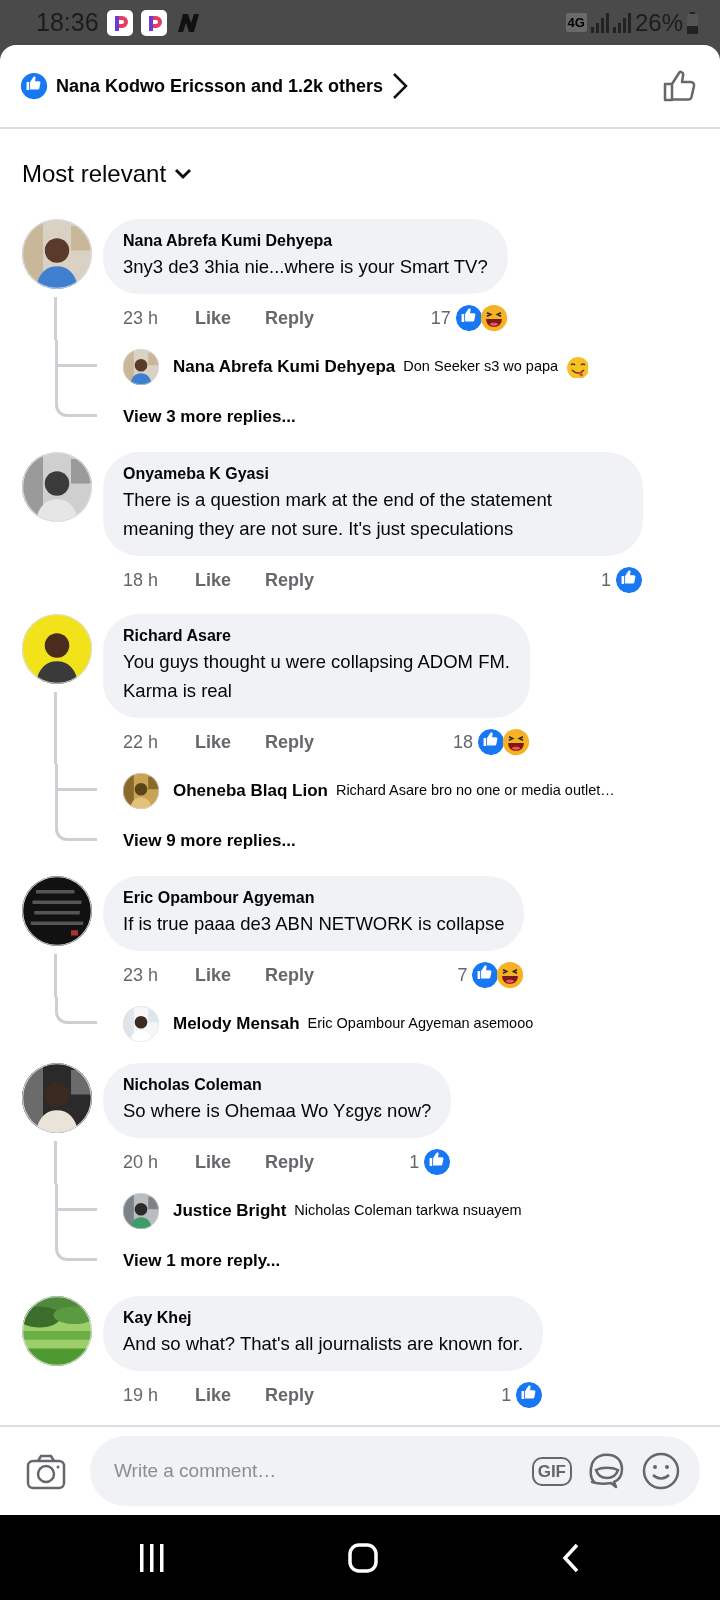 The height and width of the screenshot is (1600, 720). Describe the element at coordinates (314, 898) in the screenshot. I see `author-name: Eric Opambour Agyeman` at that location.